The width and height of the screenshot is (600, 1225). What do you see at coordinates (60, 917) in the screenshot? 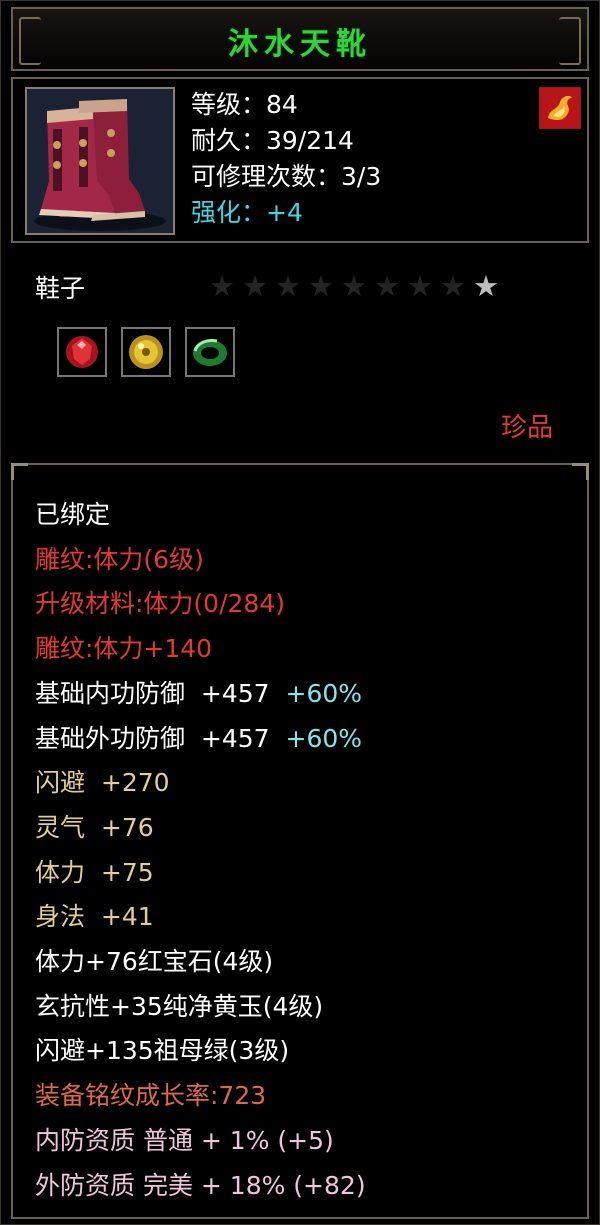
I see `agility-label: 身法` at bounding box center [60, 917].